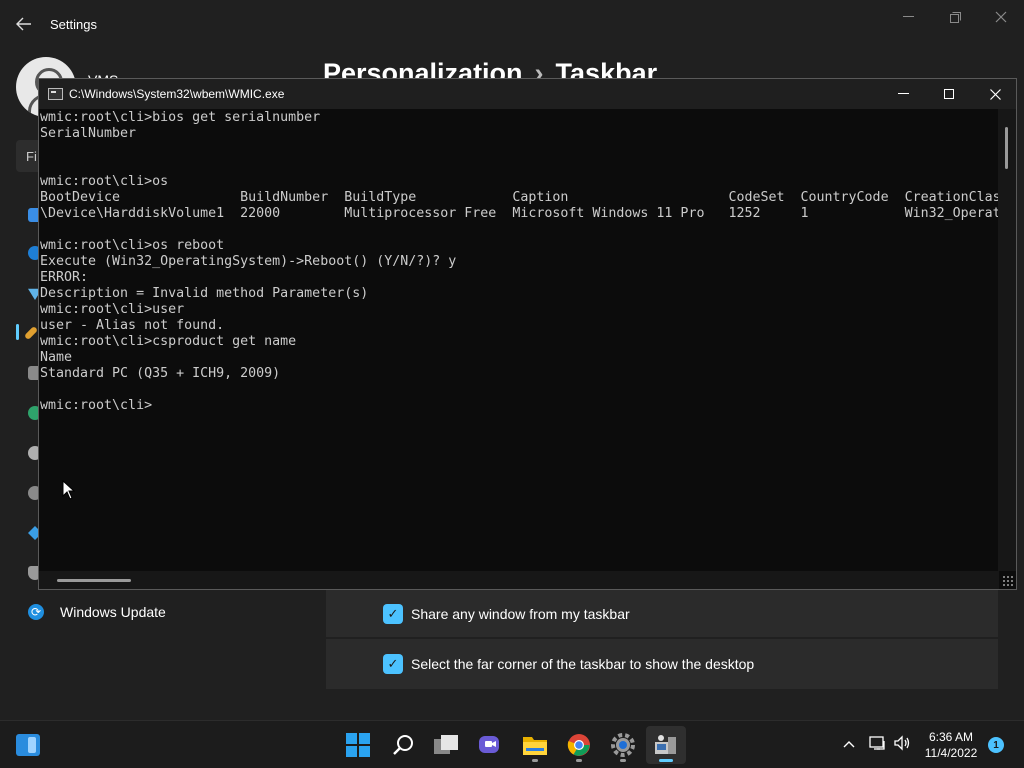 This screenshot has width=1024, height=768. I want to click on setting-row-share-window: ✓ Share any window from my taskbar, so click(662, 613).